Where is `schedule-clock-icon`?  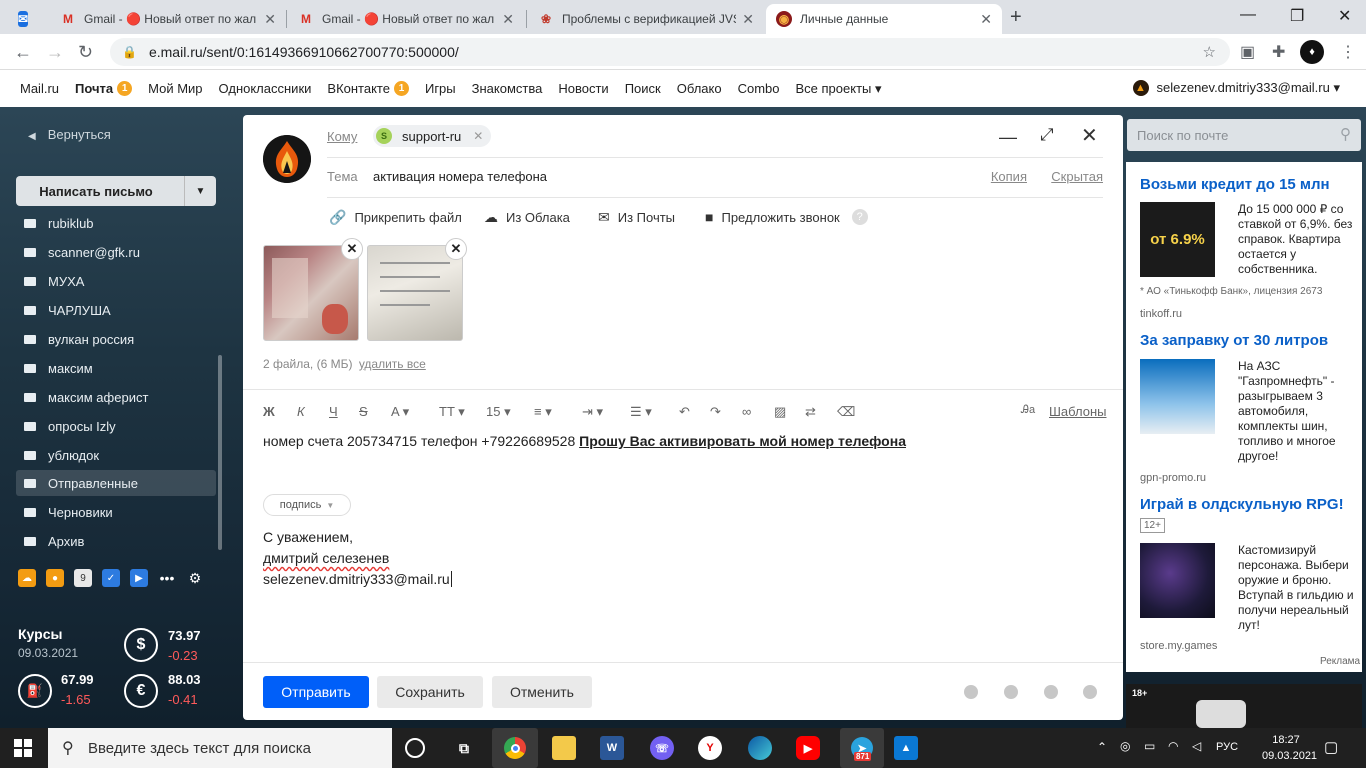
schedule-clock-icon is located at coordinates (1090, 692).